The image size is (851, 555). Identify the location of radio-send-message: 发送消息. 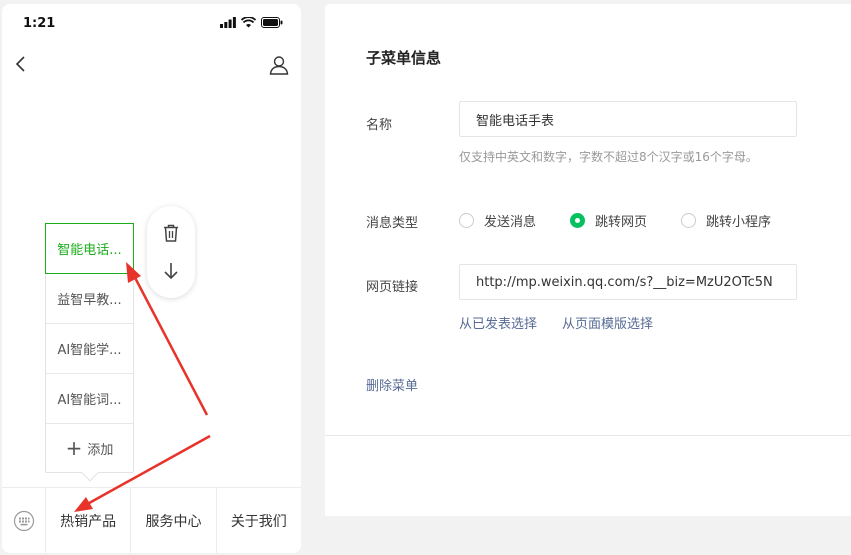
(497, 220).